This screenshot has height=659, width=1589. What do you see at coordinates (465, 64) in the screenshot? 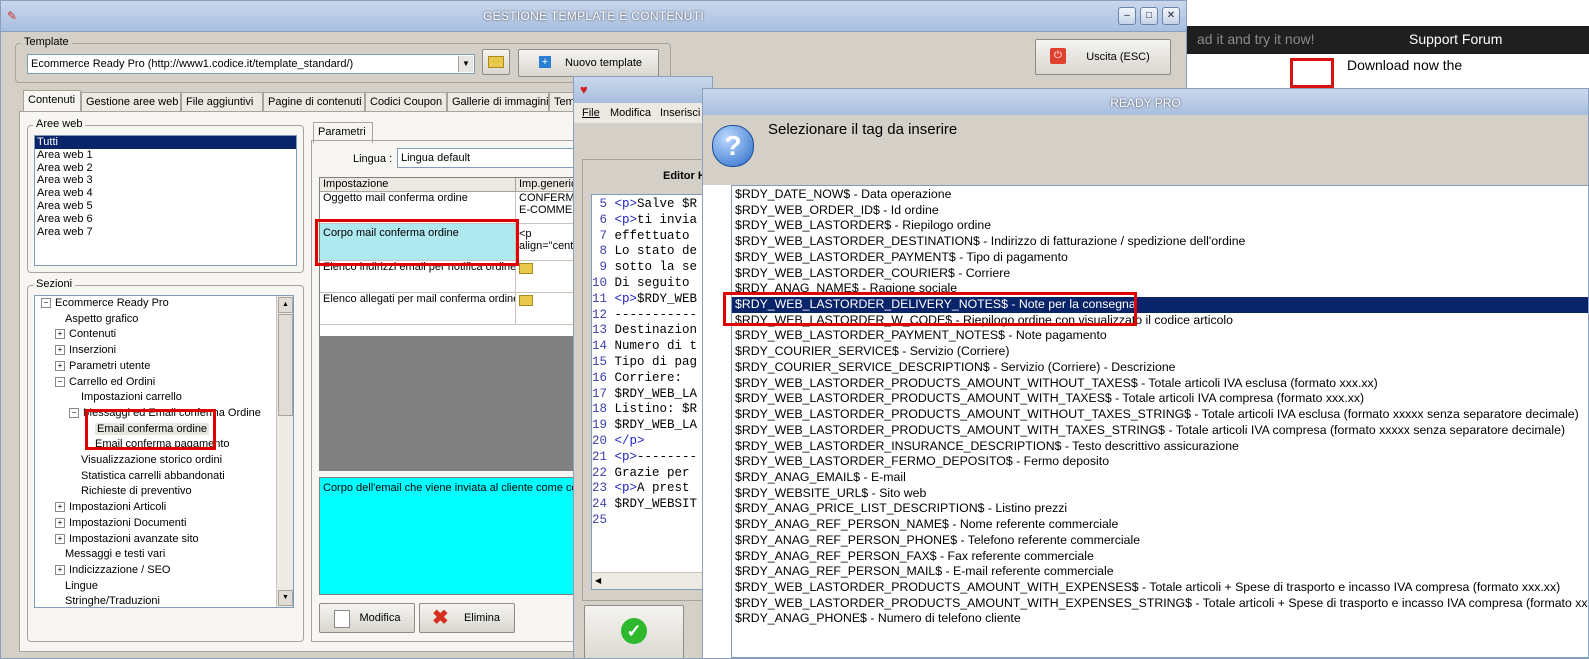
I see `chevron-down-icon: ▼` at bounding box center [465, 64].